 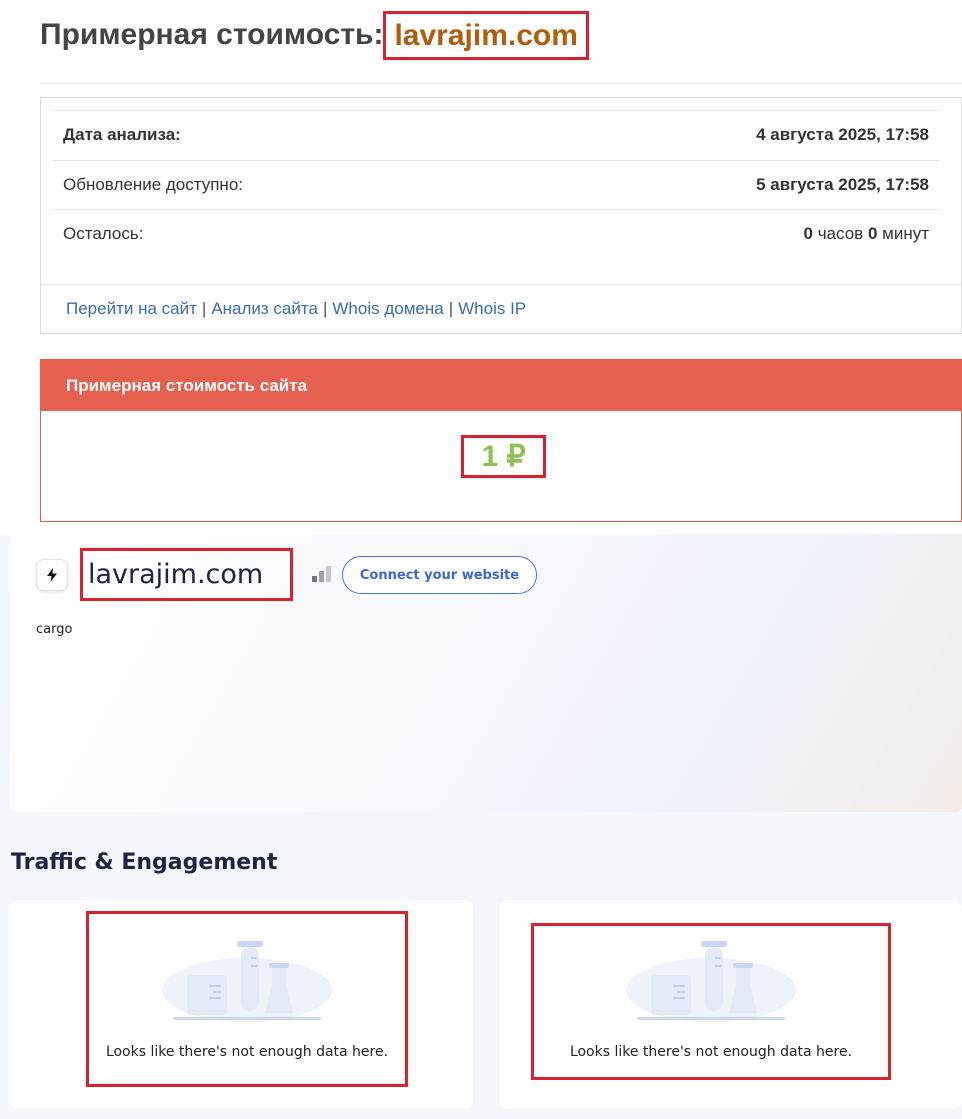 I want to click on analysis-date-label: Дата анализа:, so click(x=122, y=134).